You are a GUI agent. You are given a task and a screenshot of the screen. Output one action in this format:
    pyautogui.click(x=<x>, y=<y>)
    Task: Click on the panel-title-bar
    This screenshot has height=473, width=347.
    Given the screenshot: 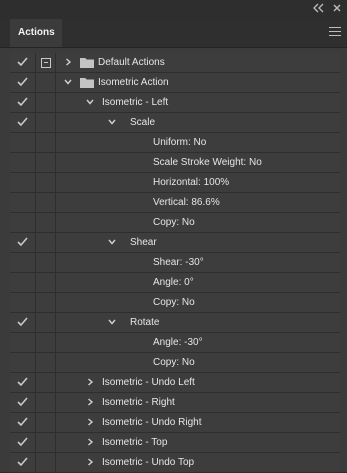 What is the action you would take?
    pyautogui.click(x=173, y=9)
    